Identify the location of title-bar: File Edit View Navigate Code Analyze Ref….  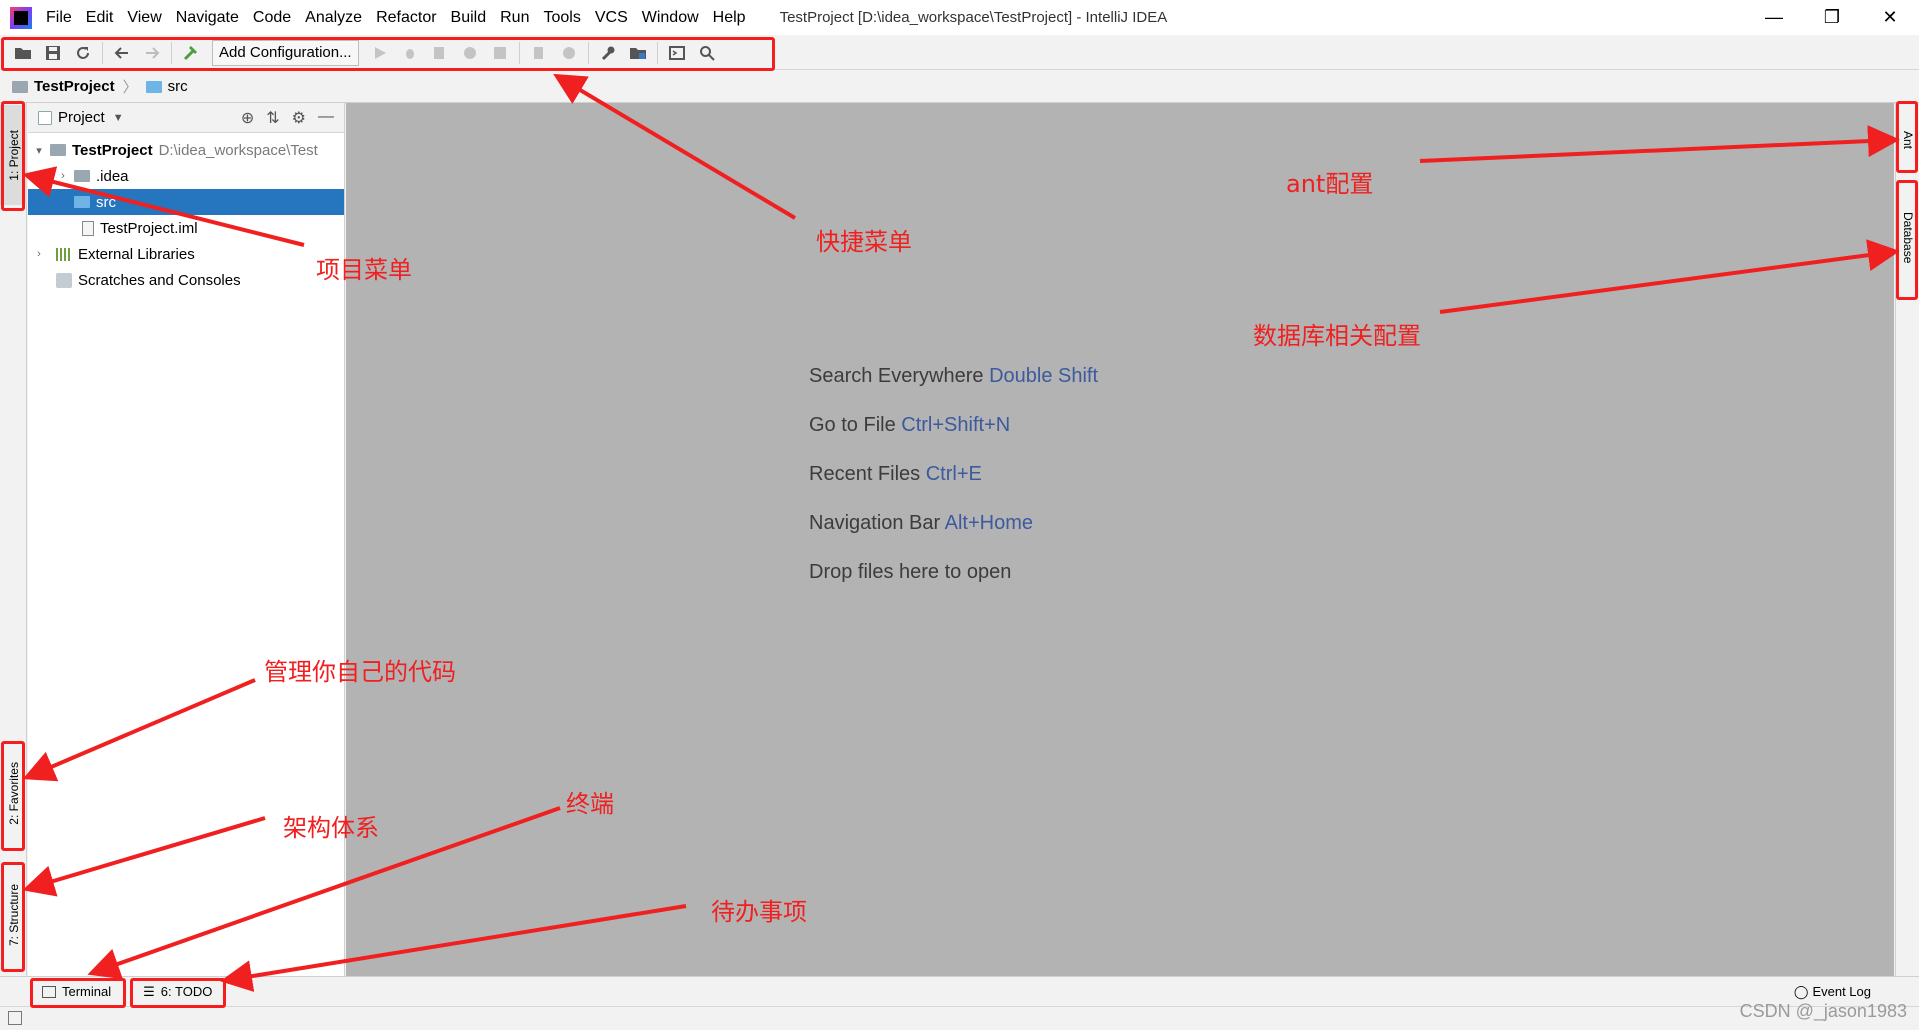
(959, 17).